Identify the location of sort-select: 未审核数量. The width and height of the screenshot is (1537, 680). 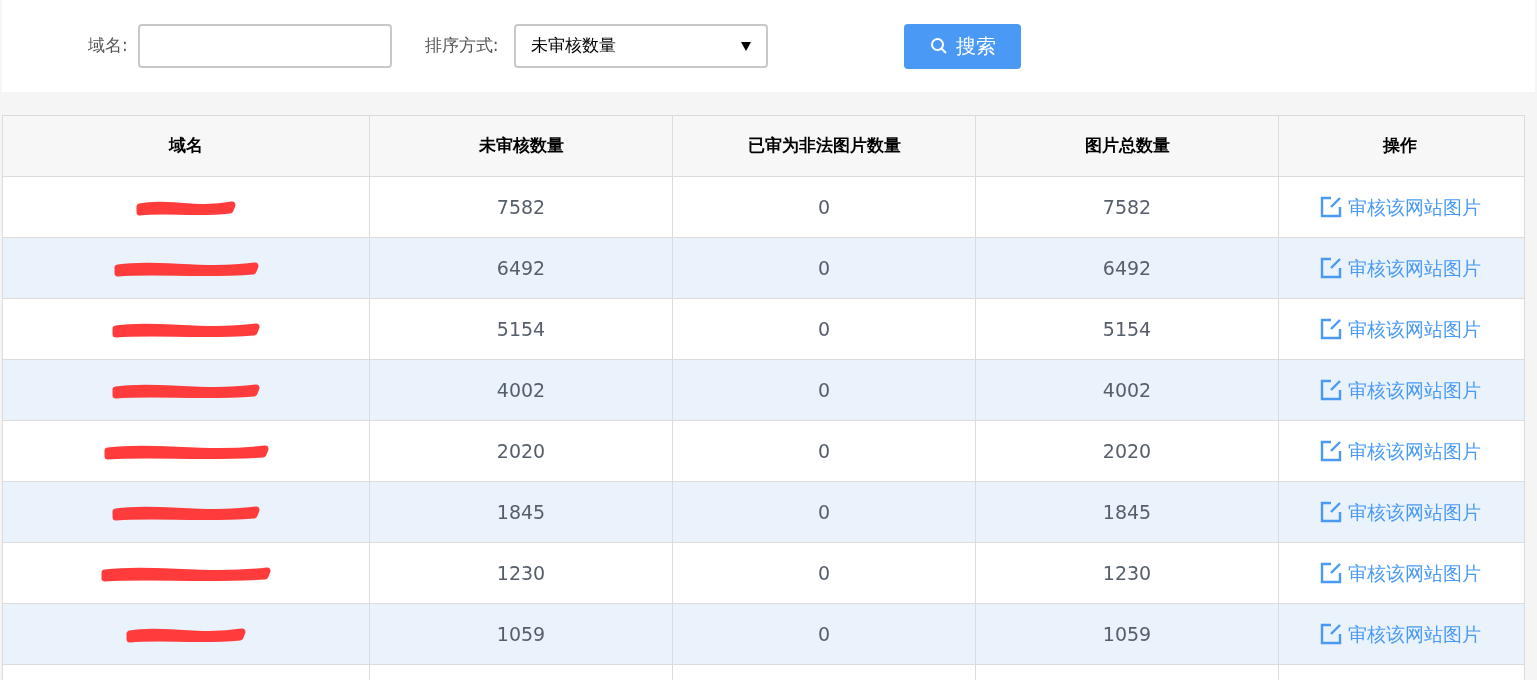
(641, 46).